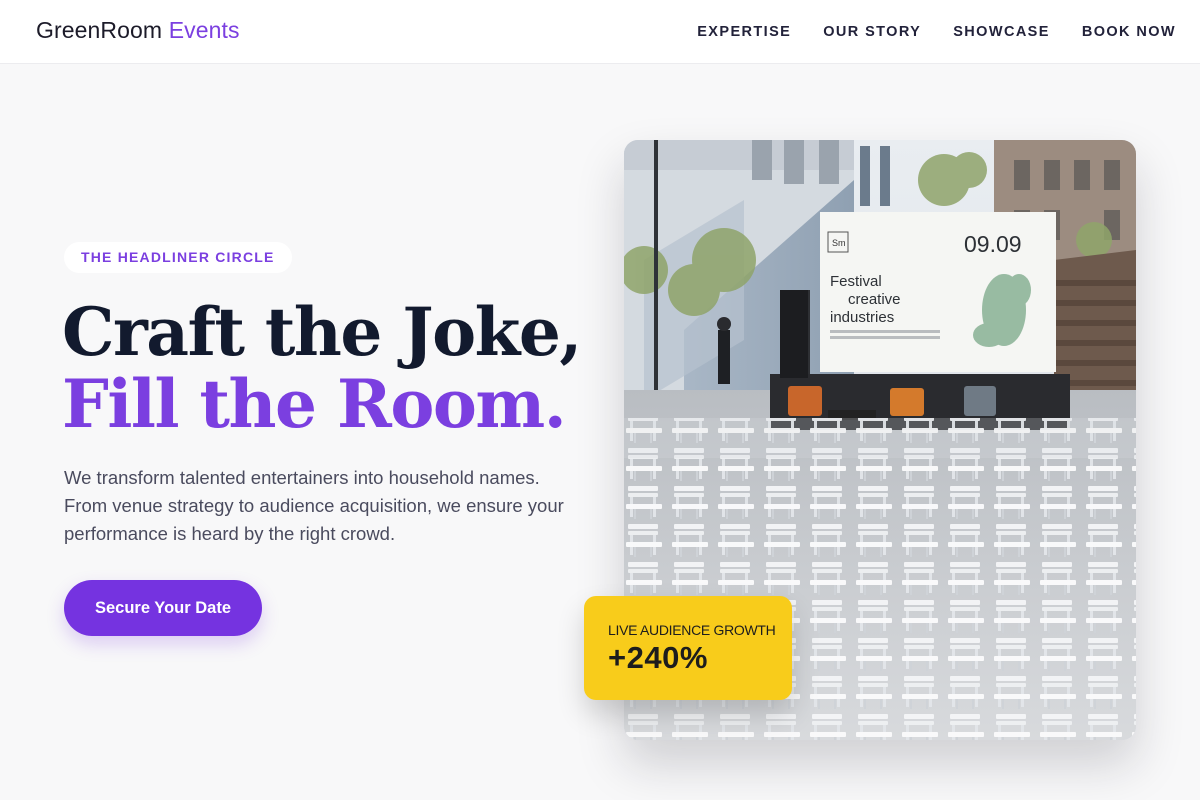 The image size is (1200, 800). Describe the element at coordinates (658, 657) in the screenshot. I see `stat-value: +240%` at that location.